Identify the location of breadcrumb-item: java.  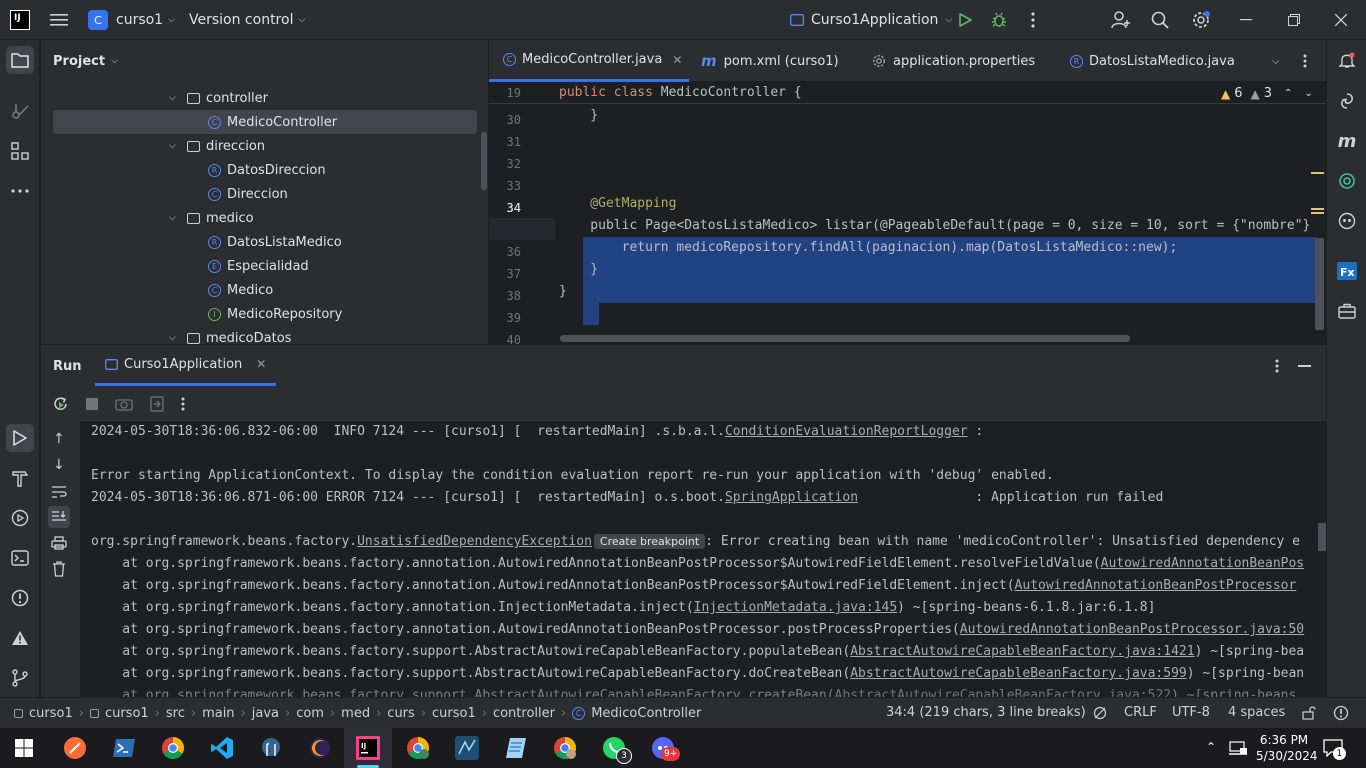
(265, 713).